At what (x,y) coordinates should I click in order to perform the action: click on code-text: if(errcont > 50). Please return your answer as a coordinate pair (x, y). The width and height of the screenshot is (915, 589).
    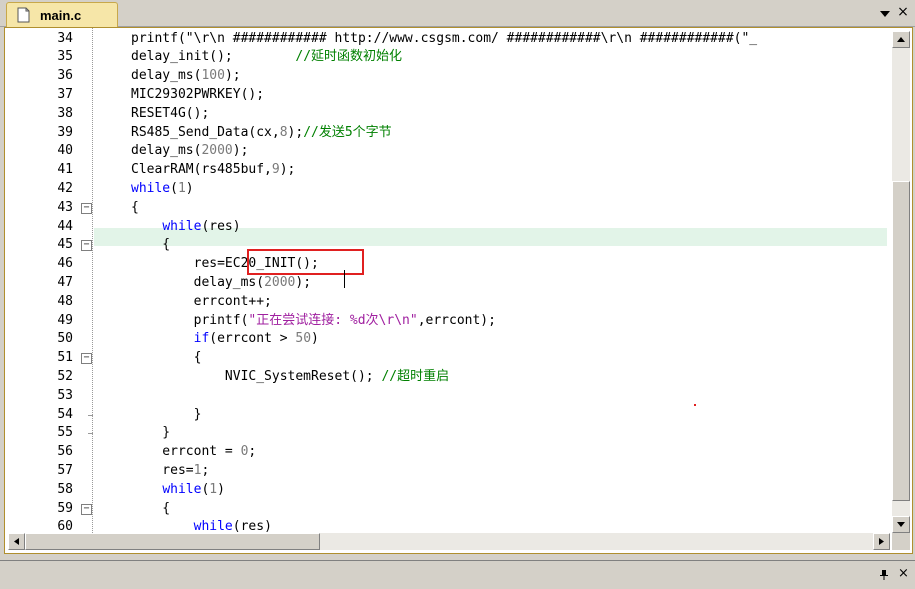
    Looking at the image, I should click on (225, 339).